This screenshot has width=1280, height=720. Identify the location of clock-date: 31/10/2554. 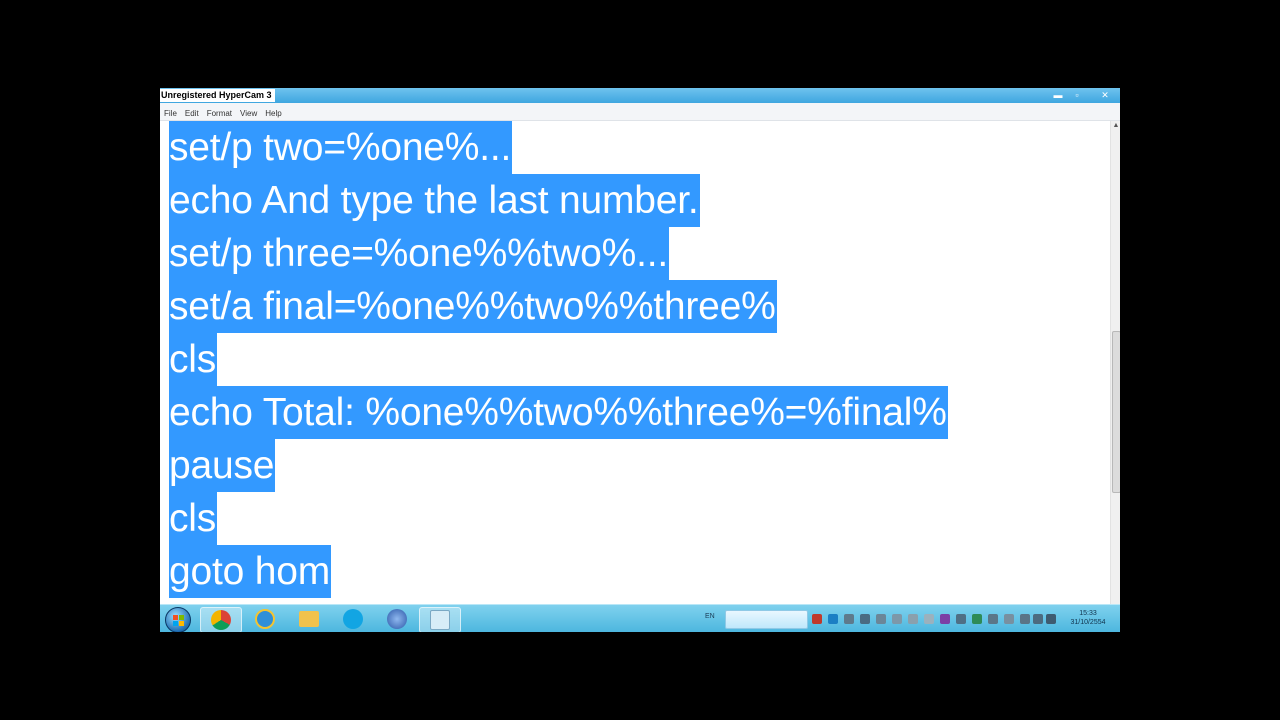
(1088, 622).